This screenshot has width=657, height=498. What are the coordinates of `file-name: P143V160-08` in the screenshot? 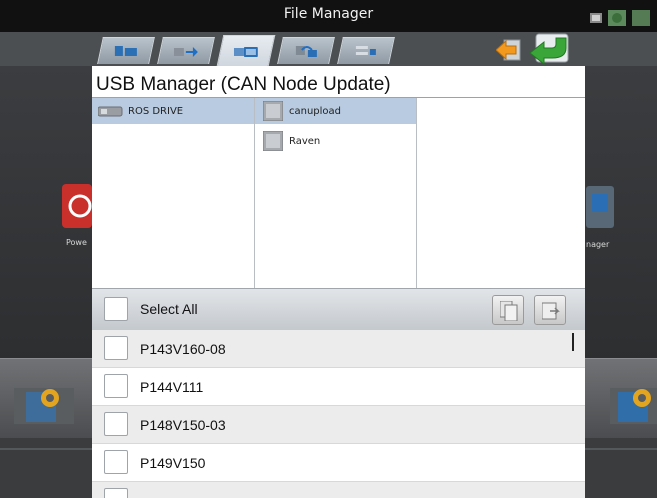 It's located at (183, 349).